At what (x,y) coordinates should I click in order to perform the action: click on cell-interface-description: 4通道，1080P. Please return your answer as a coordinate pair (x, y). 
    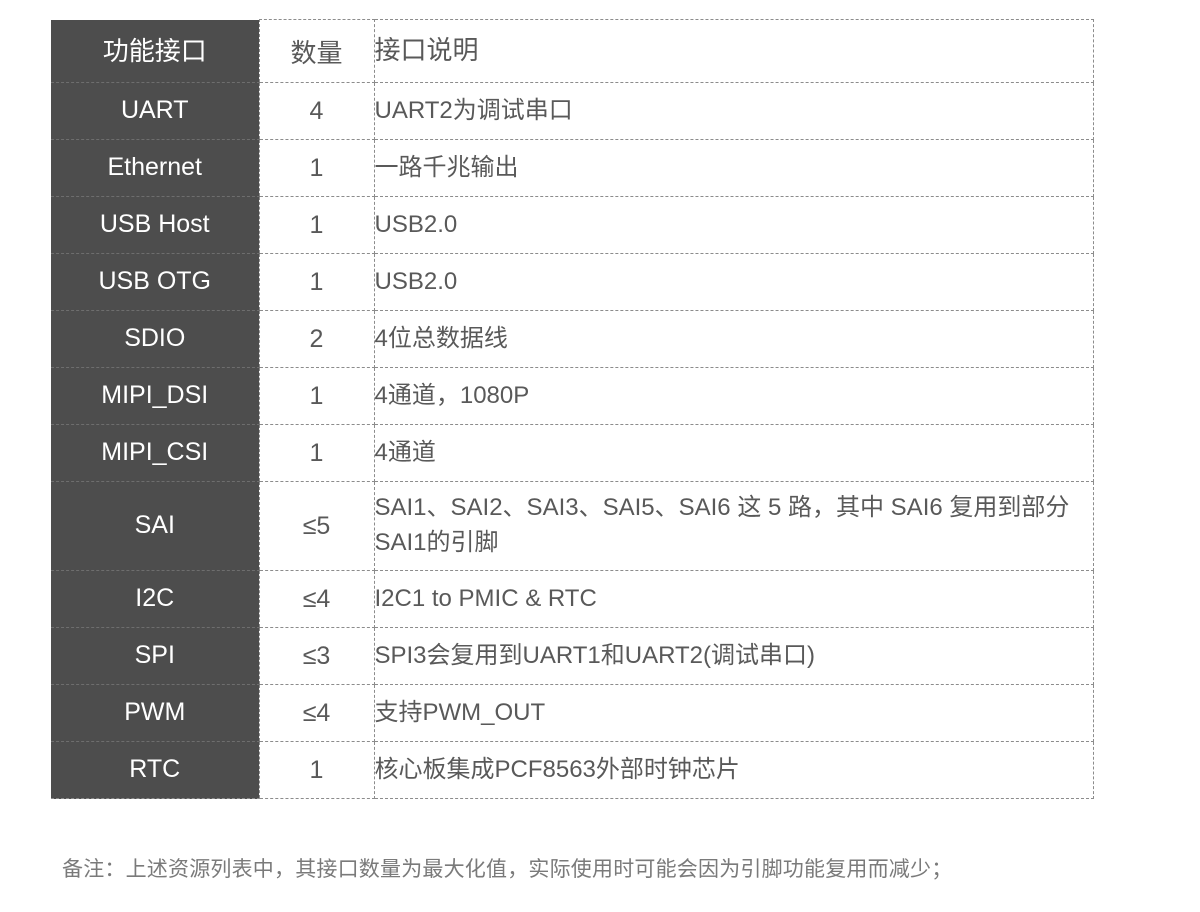
    Looking at the image, I should click on (734, 396).